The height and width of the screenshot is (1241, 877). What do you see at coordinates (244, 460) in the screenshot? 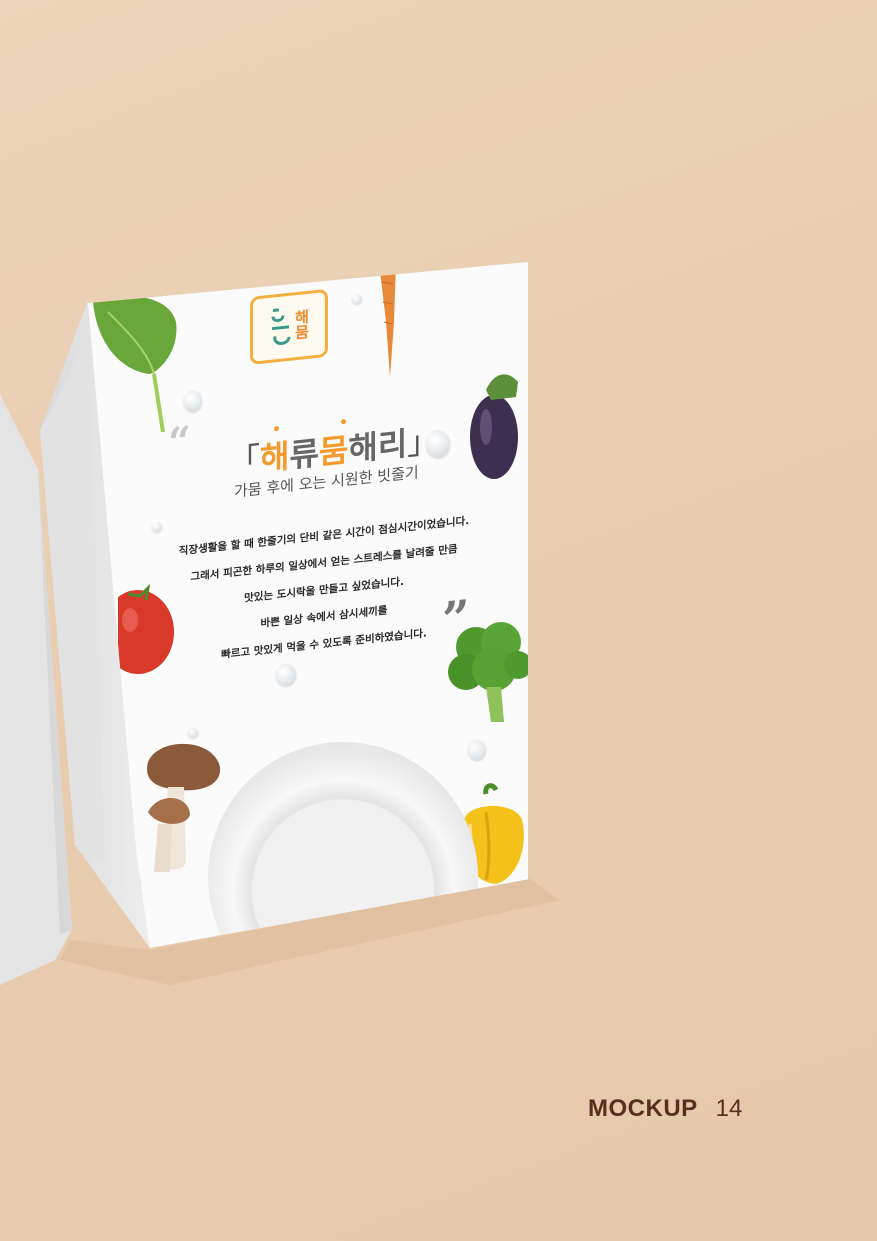
I see `title-bracket-open: 「` at bounding box center [244, 460].